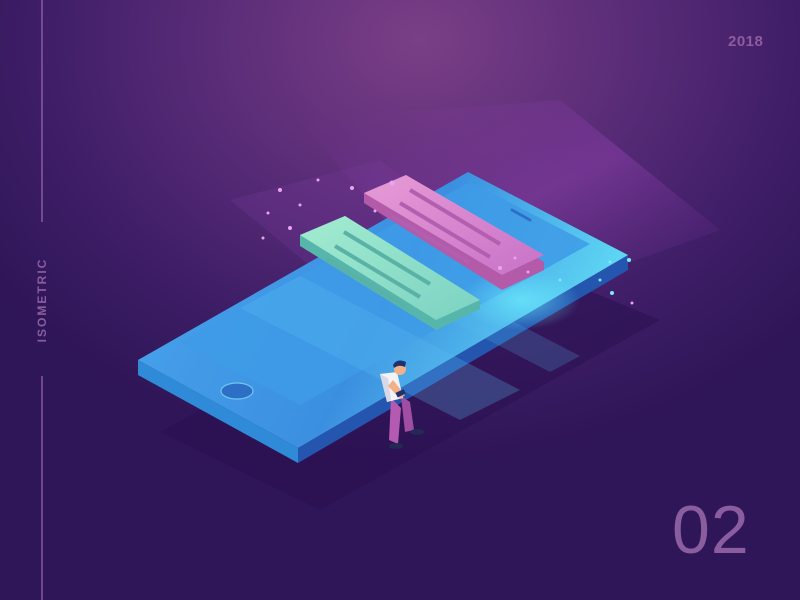 Image resolution: width=800 pixels, height=600 pixels. What do you see at coordinates (237, 391) in the screenshot?
I see `home-button-icon` at bounding box center [237, 391].